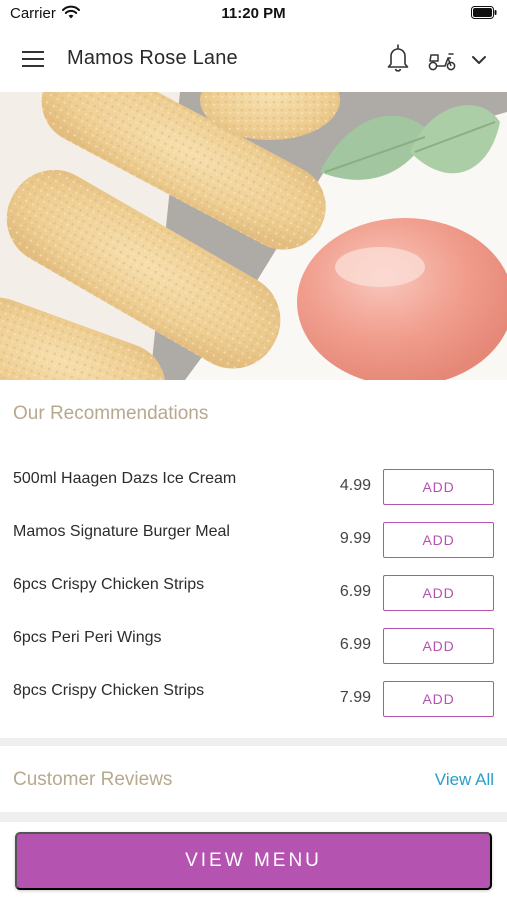 This screenshot has height=900, width=507. I want to click on status-bar: Carrier 11:20 PM, so click(253, 13).